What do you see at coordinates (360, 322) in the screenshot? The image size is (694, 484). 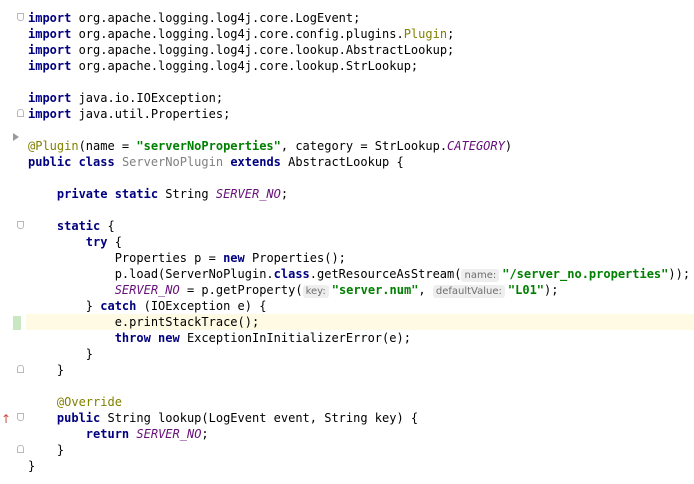 I see `current-code-line: e.printStackTrace();` at bounding box center [360, 322].